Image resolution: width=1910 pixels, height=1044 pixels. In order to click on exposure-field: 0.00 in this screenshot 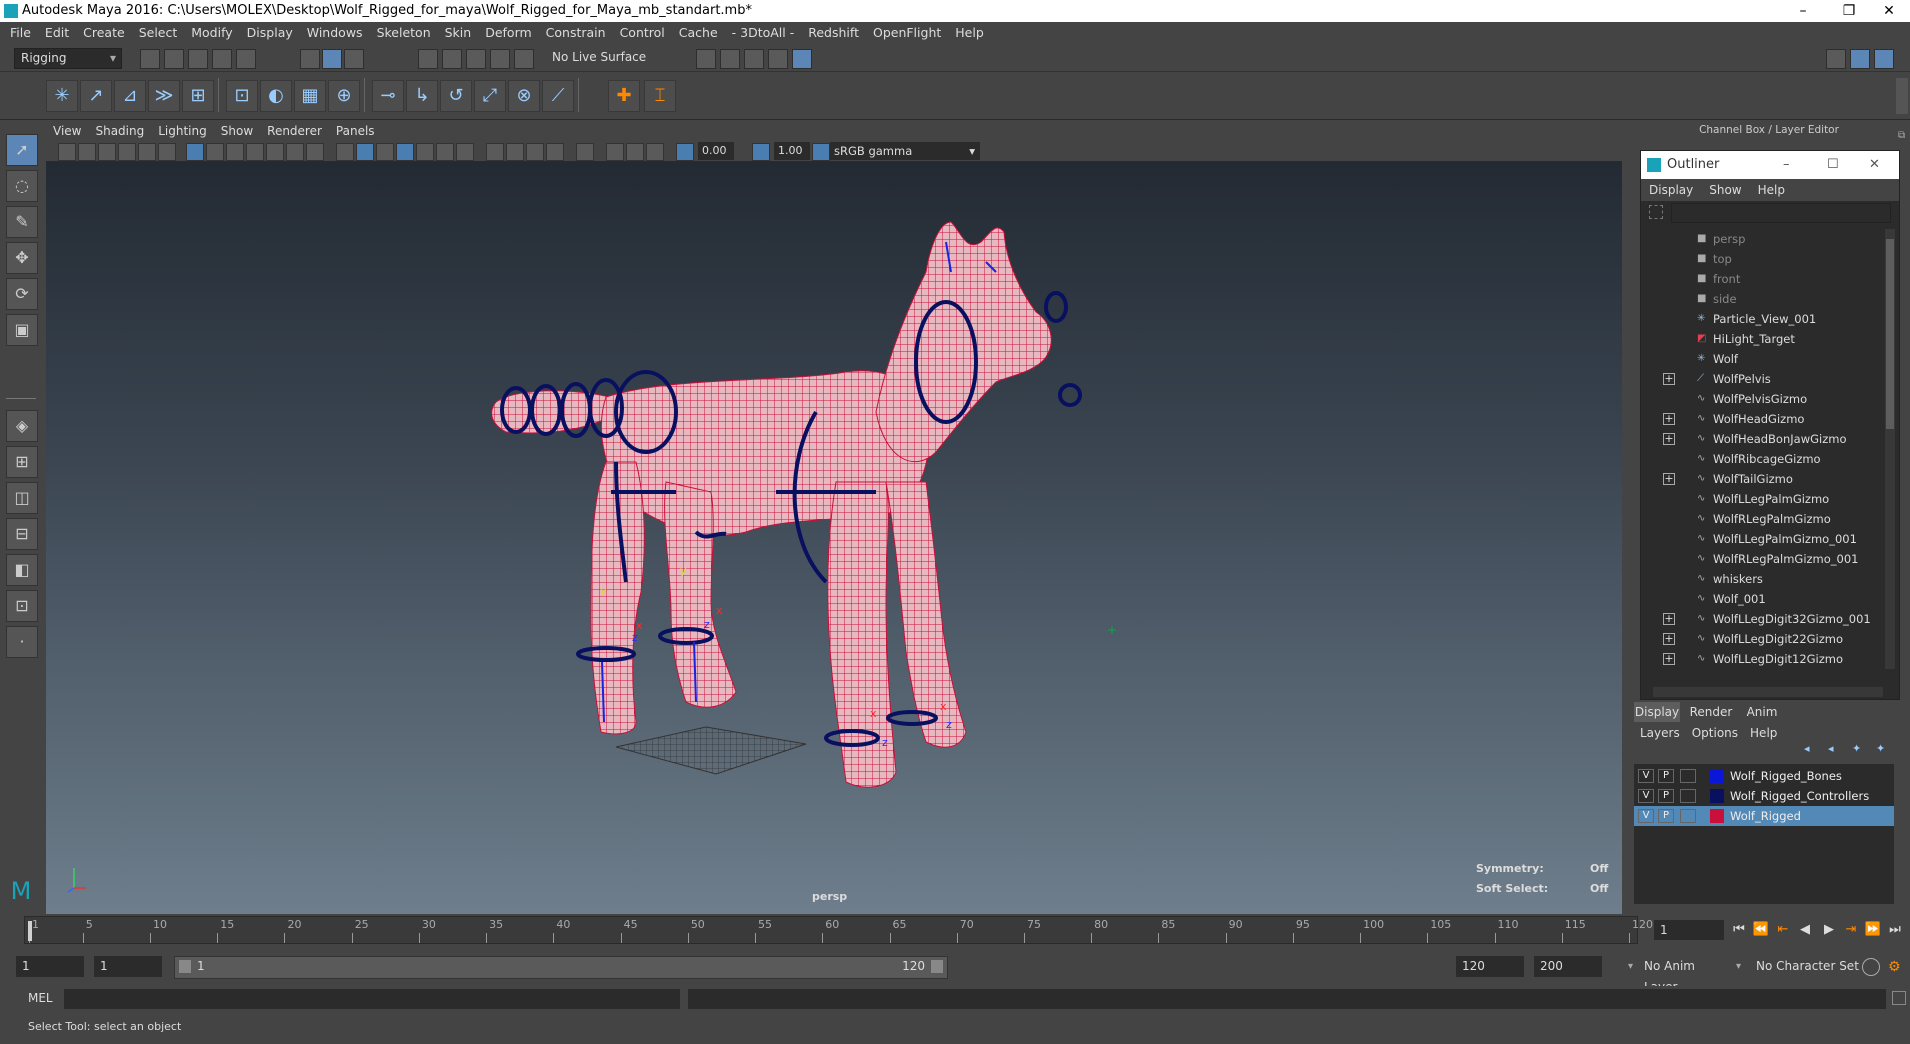, I will do `click(716, 151)`.